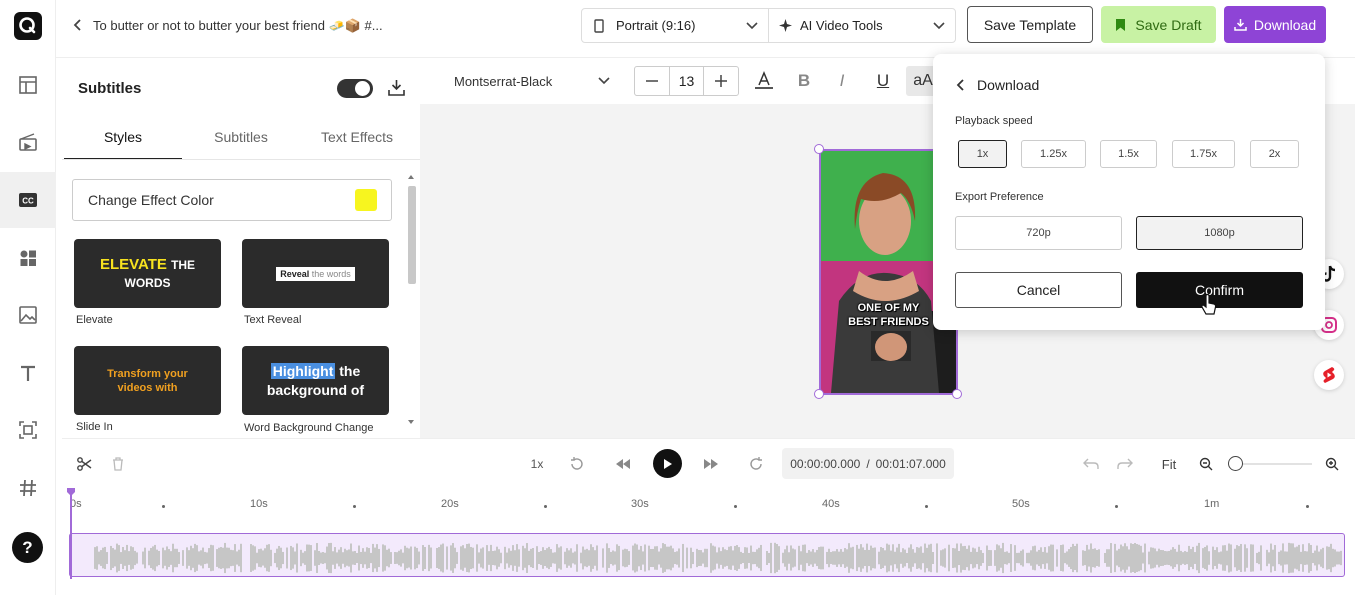 This screenshot has height=595, width=1355. I want to click on speed-option-1.25x: 1.25x, so click(1053, 154).